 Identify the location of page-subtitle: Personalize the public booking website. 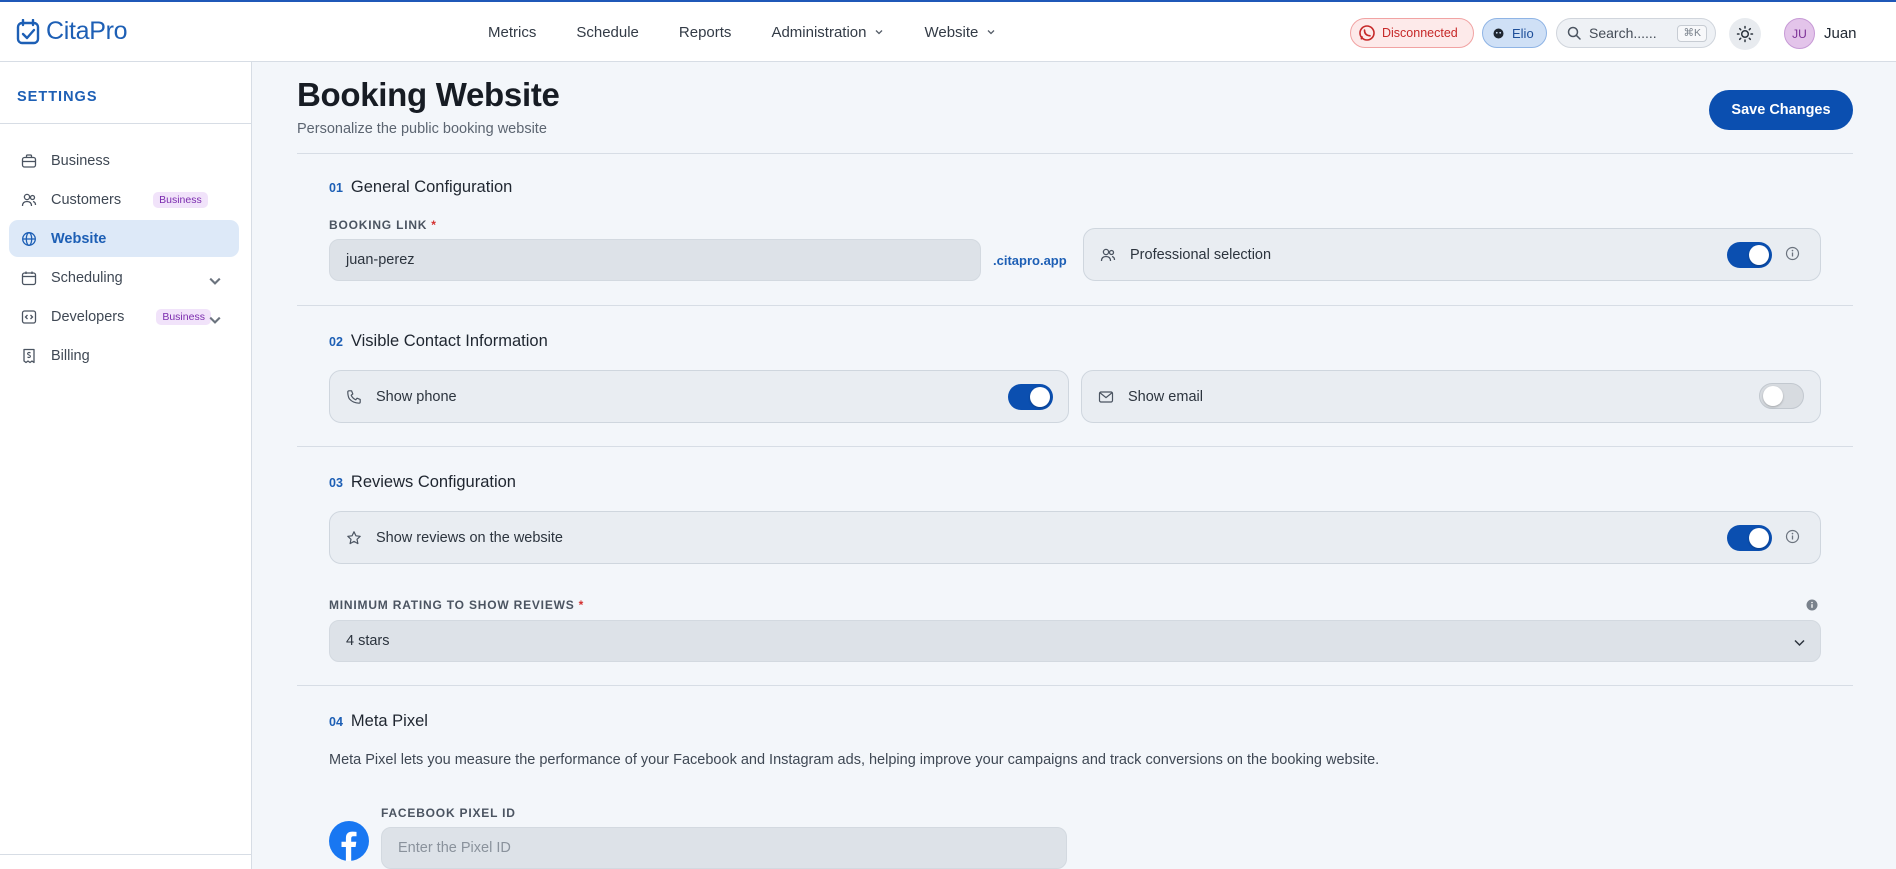
(422, 129).